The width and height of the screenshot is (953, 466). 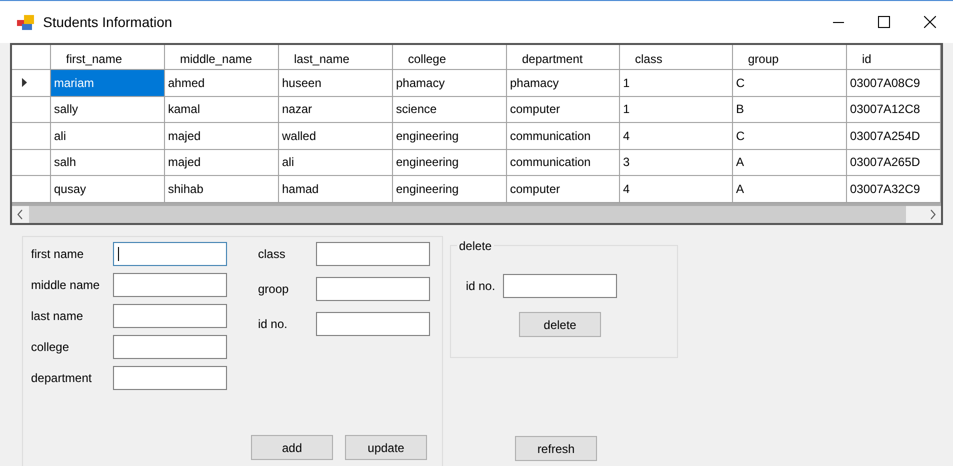 I want to click on table-cell: shihab, so click(x=222, y=189).